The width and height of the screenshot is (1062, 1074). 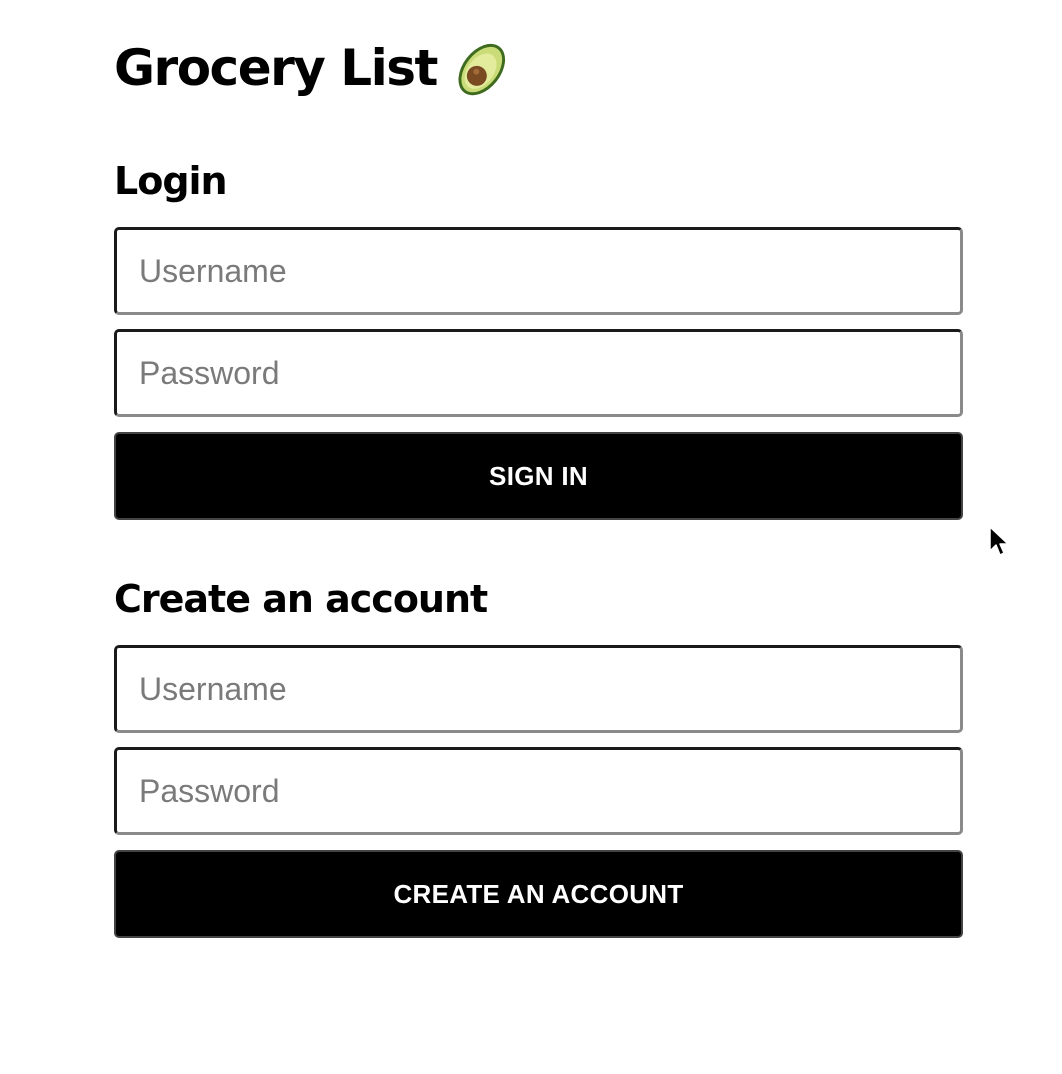 I want to click on create-account-button: CREATE AN ACCOUNT, so click(x=538, y=894).